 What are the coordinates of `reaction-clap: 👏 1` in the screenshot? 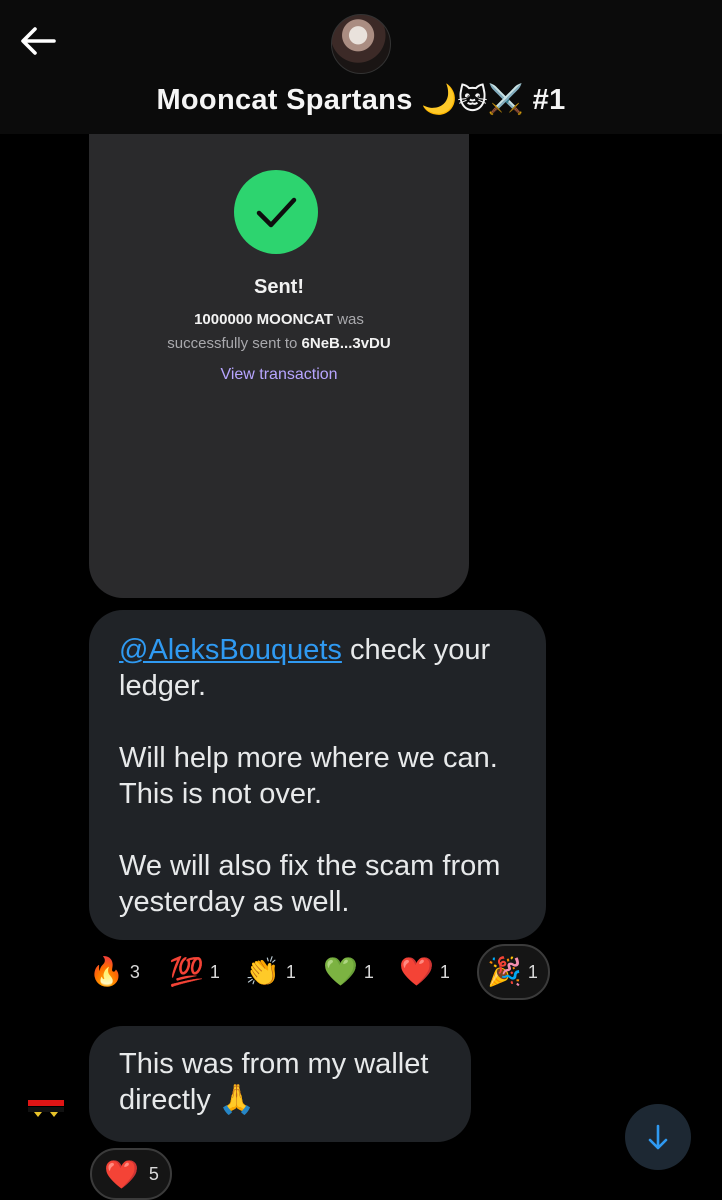 It's located at (270, 972).